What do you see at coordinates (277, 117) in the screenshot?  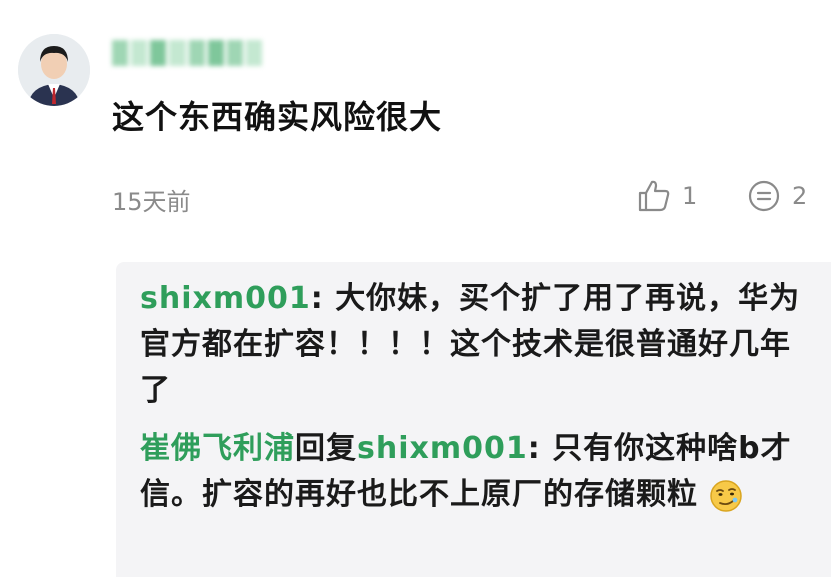 I see `comment-text: 这个东西确实风险很大` at bounding box center [277, 117].